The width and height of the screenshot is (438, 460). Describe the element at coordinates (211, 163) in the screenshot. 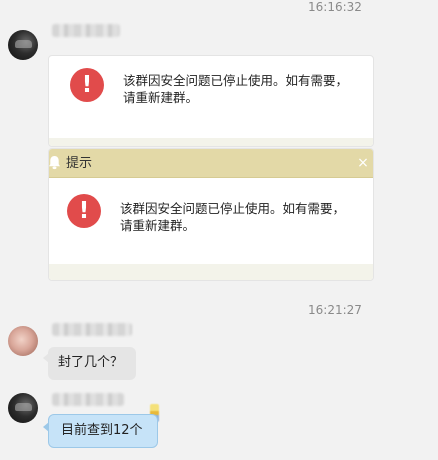

I see `dialog-titlebar` at that location.